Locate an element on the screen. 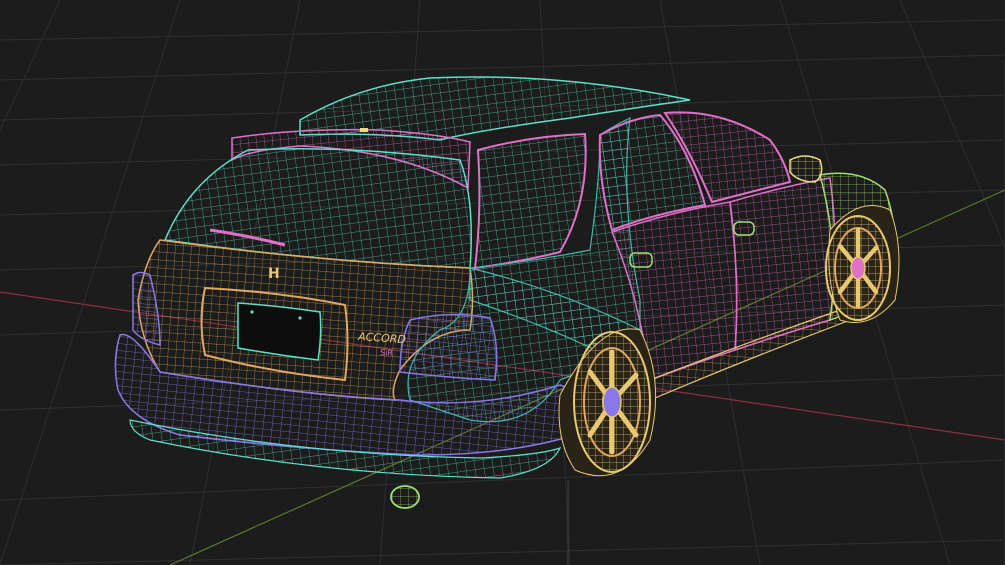  car-exhaust-tip is located at coordinates (405, 497).